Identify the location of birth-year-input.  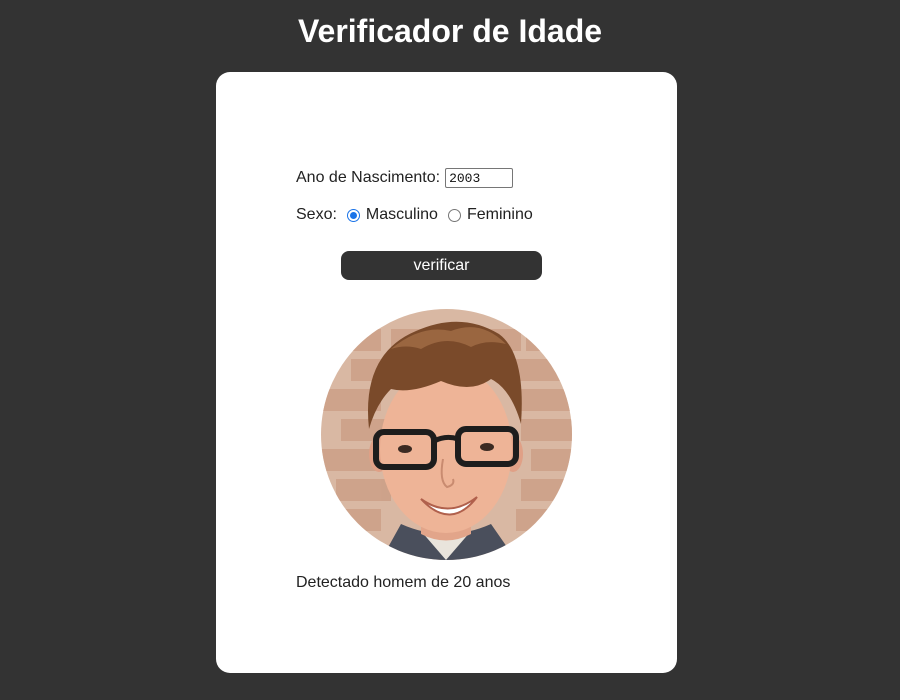
(479, 178).